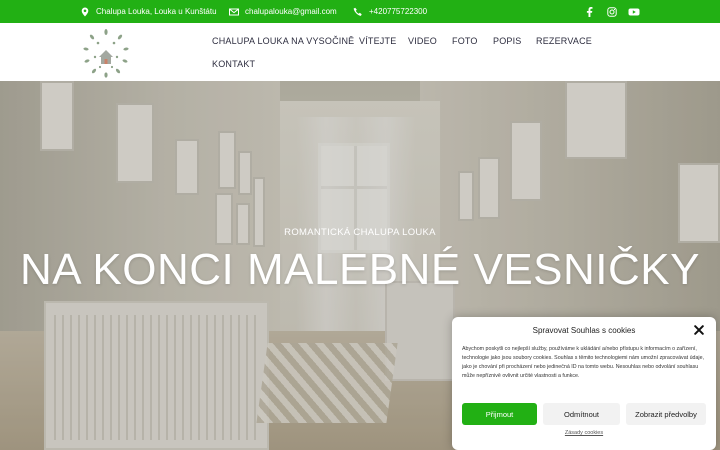 This screenshot has height=450, width=720. Describe the element at coordinates (581, 414) in the screenshot. I see `deny-cookies-button: Odmítnout` at that location.